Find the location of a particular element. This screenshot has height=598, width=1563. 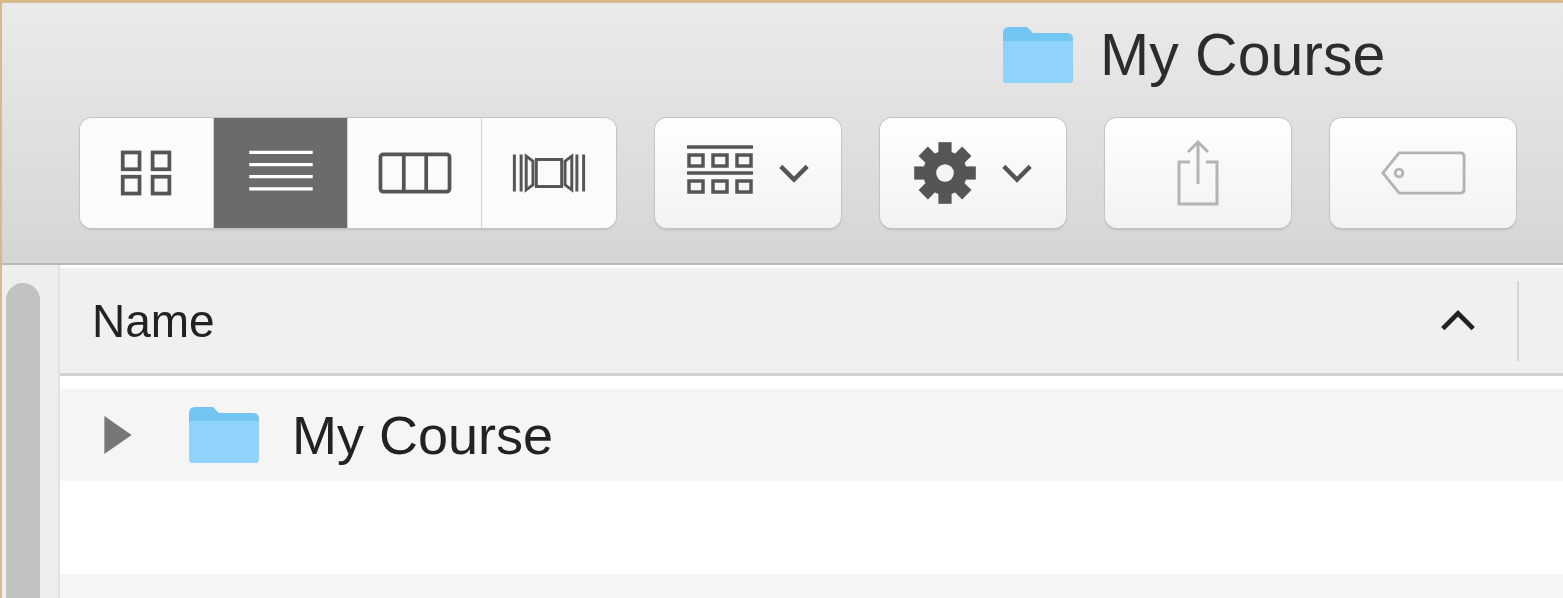

arrange-button is located at coordinates (748, 173).